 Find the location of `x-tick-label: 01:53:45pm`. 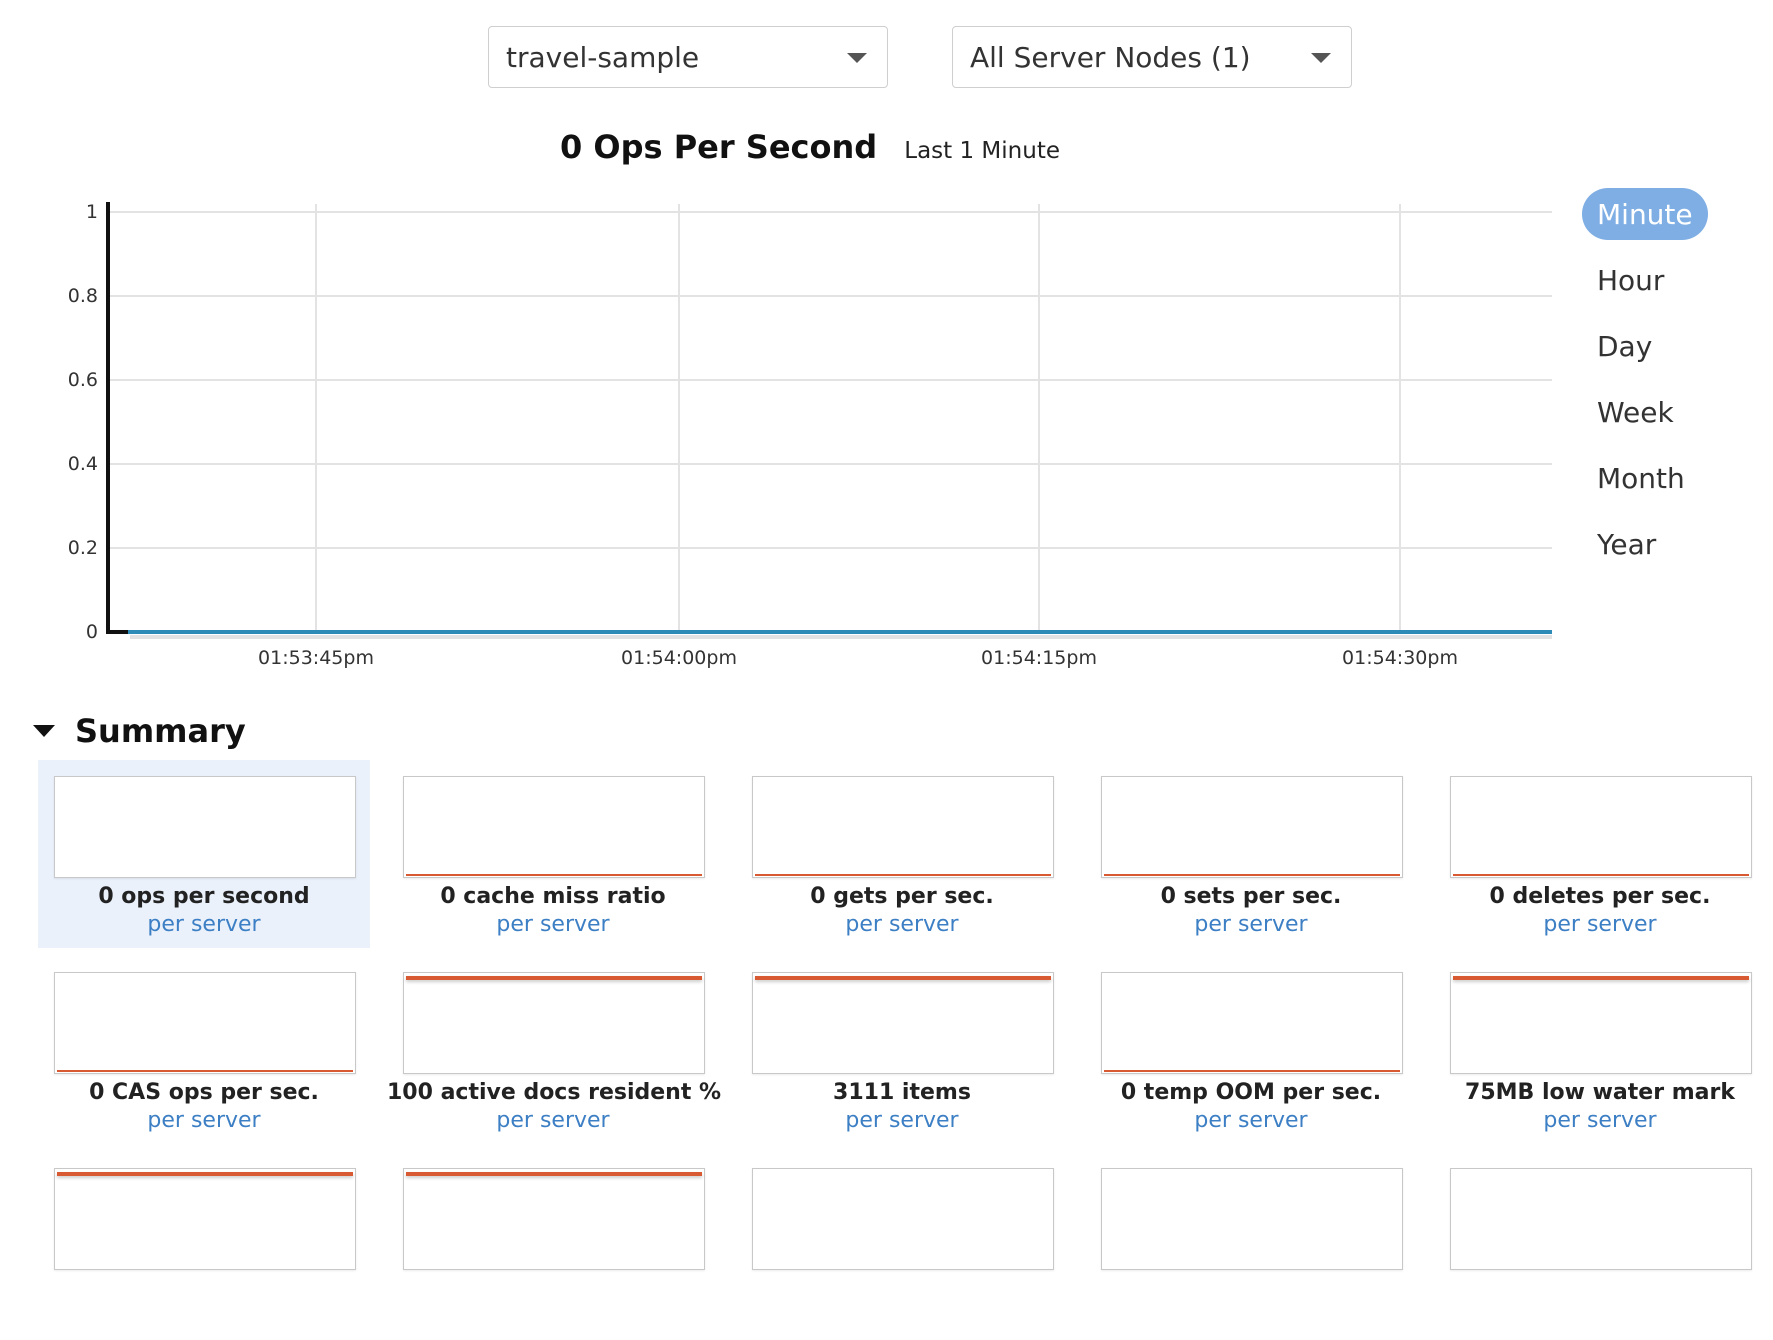

x-tick-label: 01:53:45pm is located at coordinates (316, 658).